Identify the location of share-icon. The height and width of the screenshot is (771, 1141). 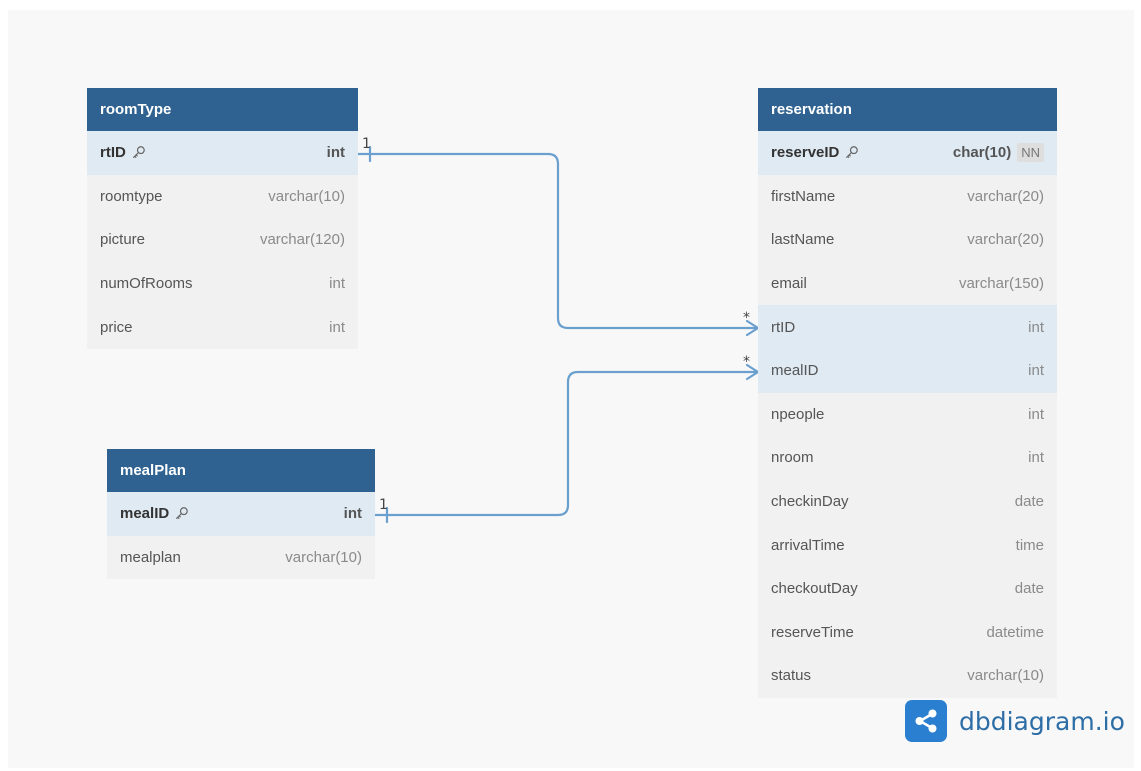
(926, 721).